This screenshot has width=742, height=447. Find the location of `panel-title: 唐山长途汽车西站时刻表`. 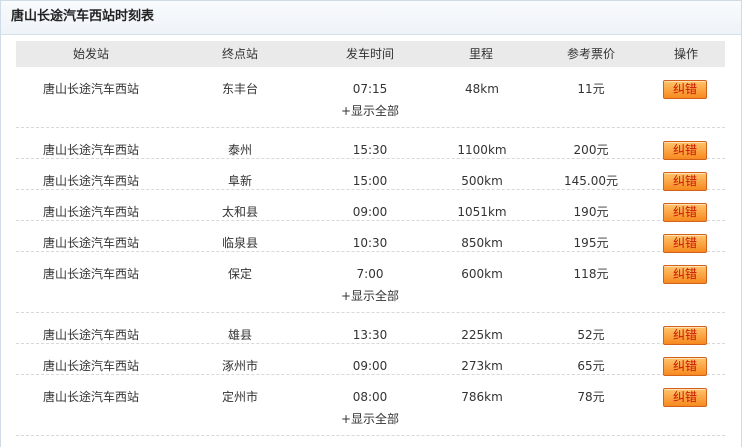

panel-title: 唐山长途汽车西站时刻表 is located at coordinates (83, 16).